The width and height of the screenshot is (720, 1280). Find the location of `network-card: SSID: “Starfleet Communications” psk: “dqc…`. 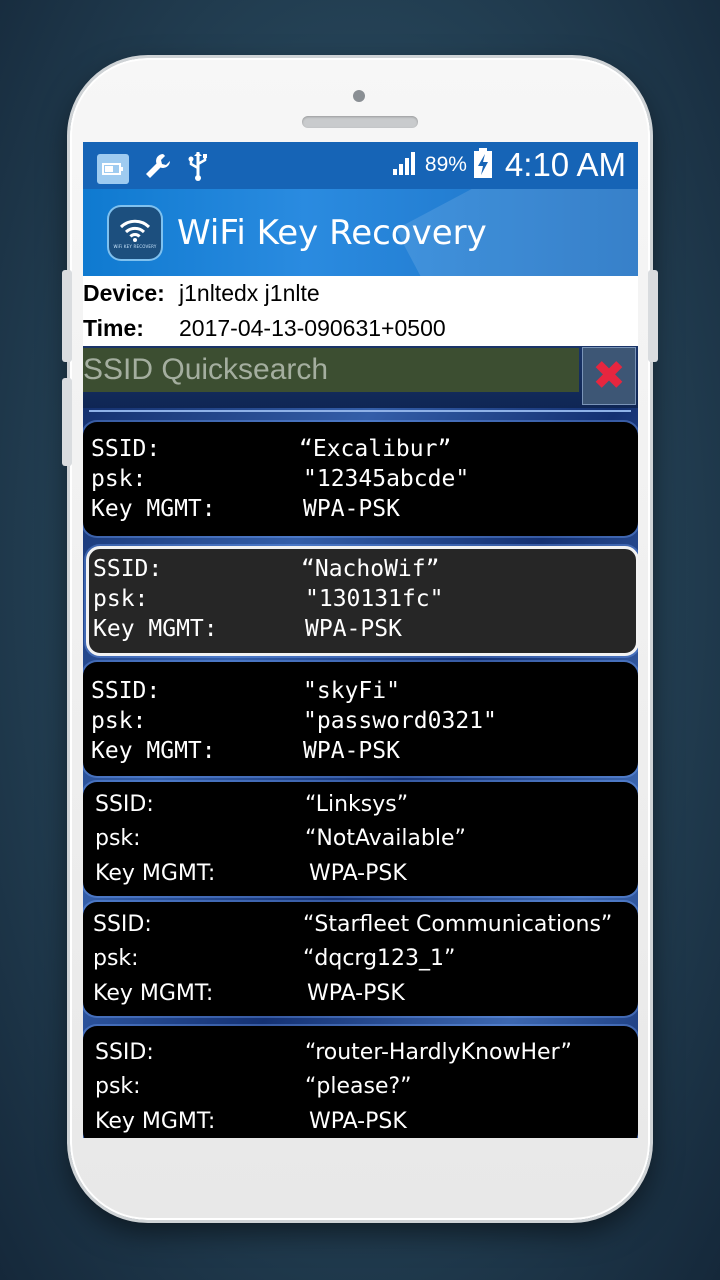

network-card: SSID: “Starfleet Communications” psk: “dqc… is located at coordinates (360, 959).